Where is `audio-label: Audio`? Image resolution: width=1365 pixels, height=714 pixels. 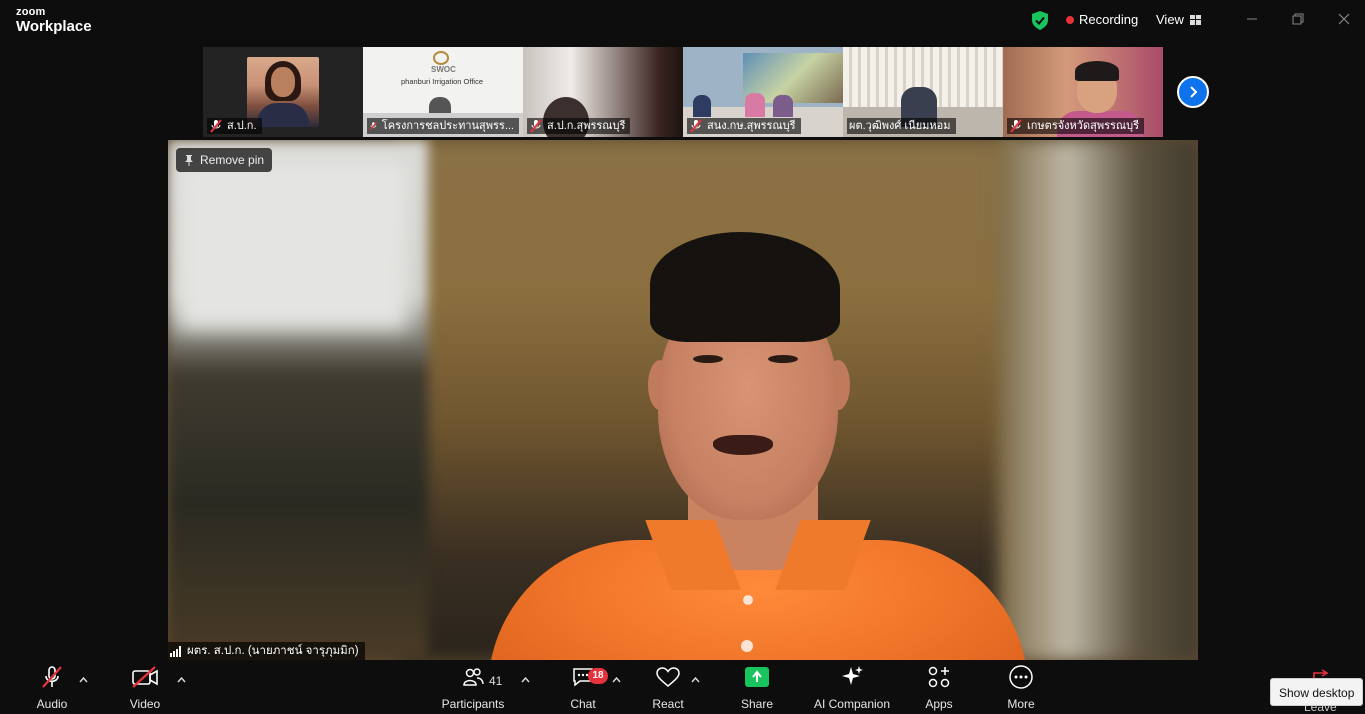
audio-label: Audio is located at coordinates (52, 704).